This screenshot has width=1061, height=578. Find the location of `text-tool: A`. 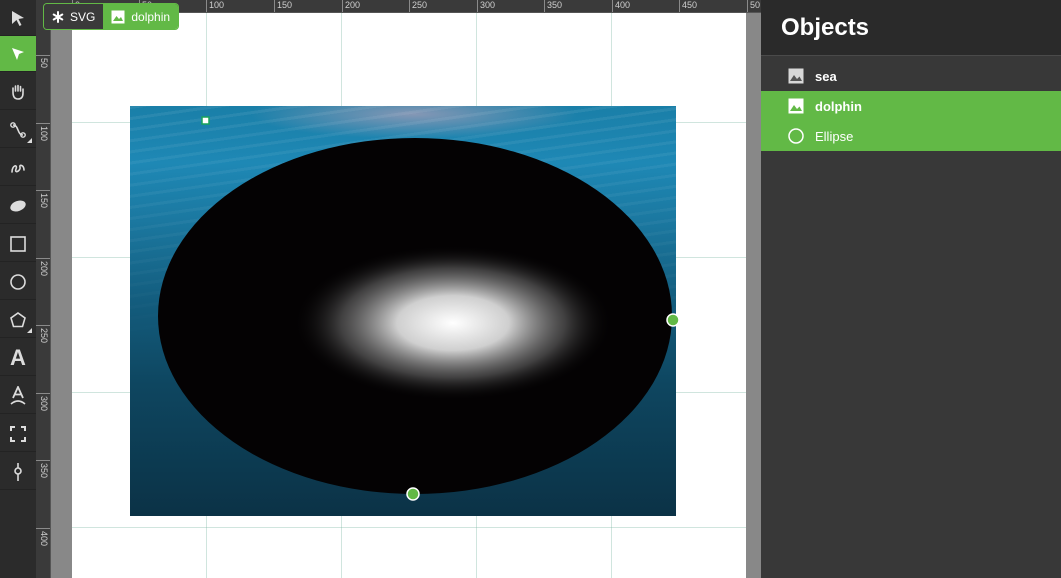

text-tool: A is located at coordinates (18, 358).